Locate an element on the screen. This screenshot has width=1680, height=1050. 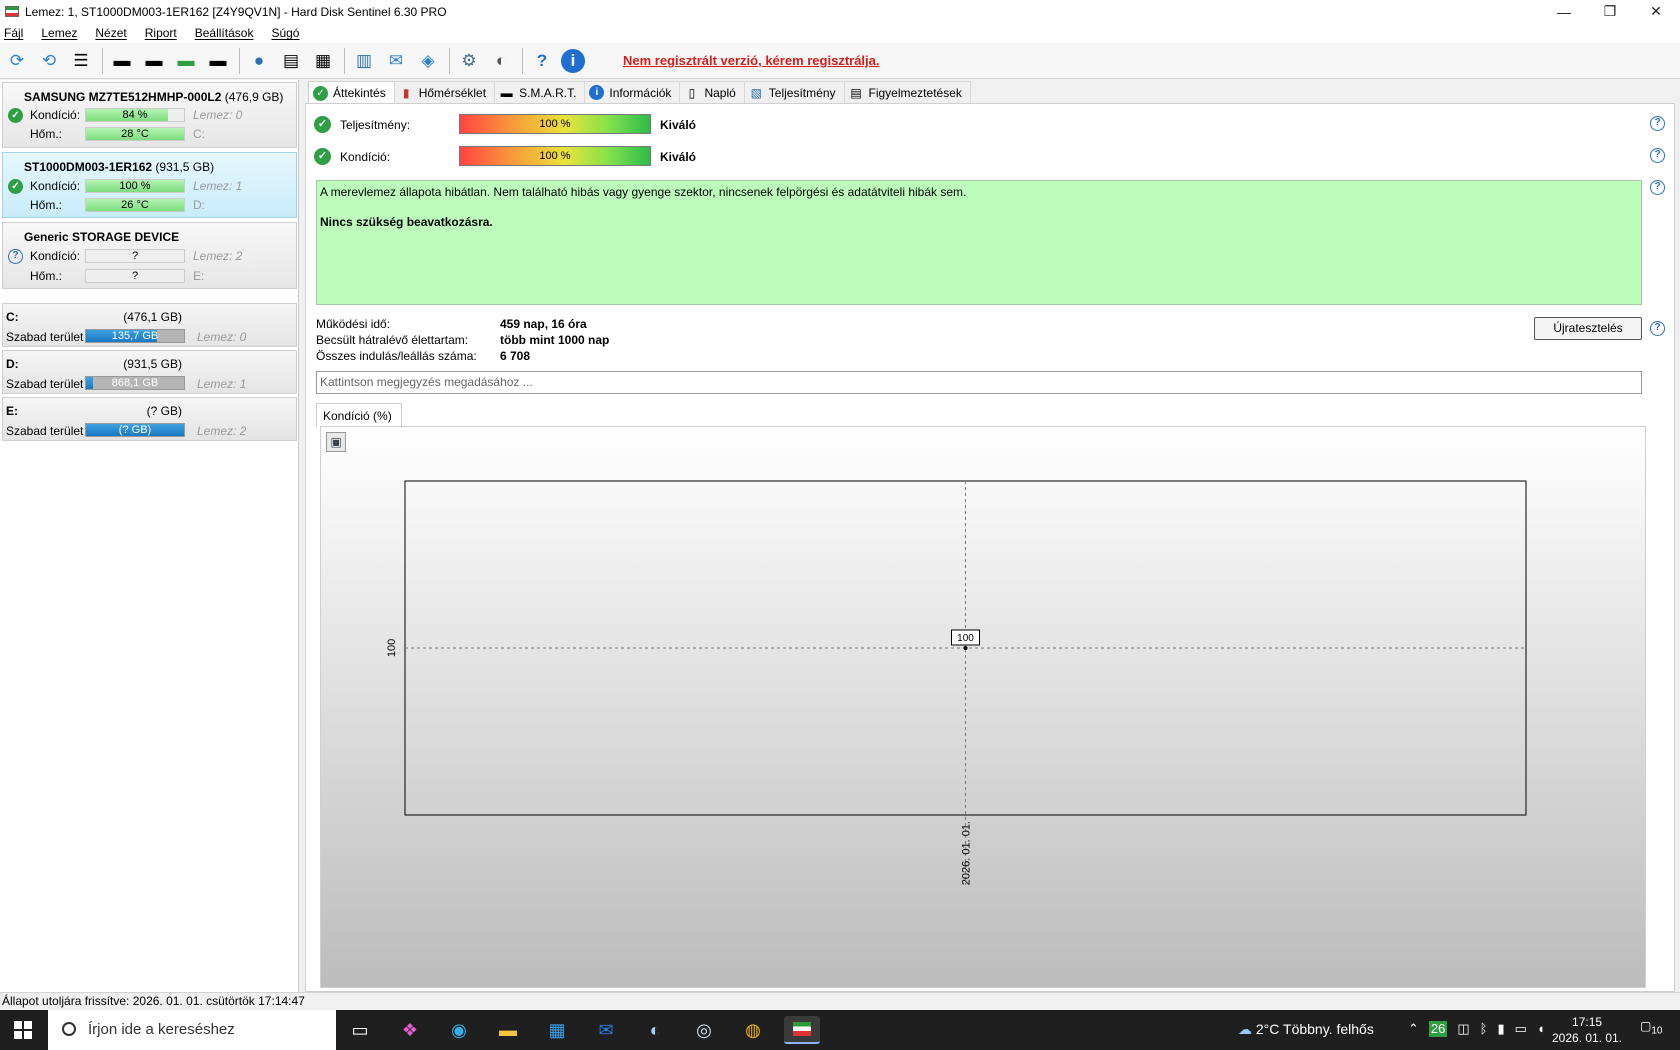
condition-bar: ? is located at coordinates (135, 256).